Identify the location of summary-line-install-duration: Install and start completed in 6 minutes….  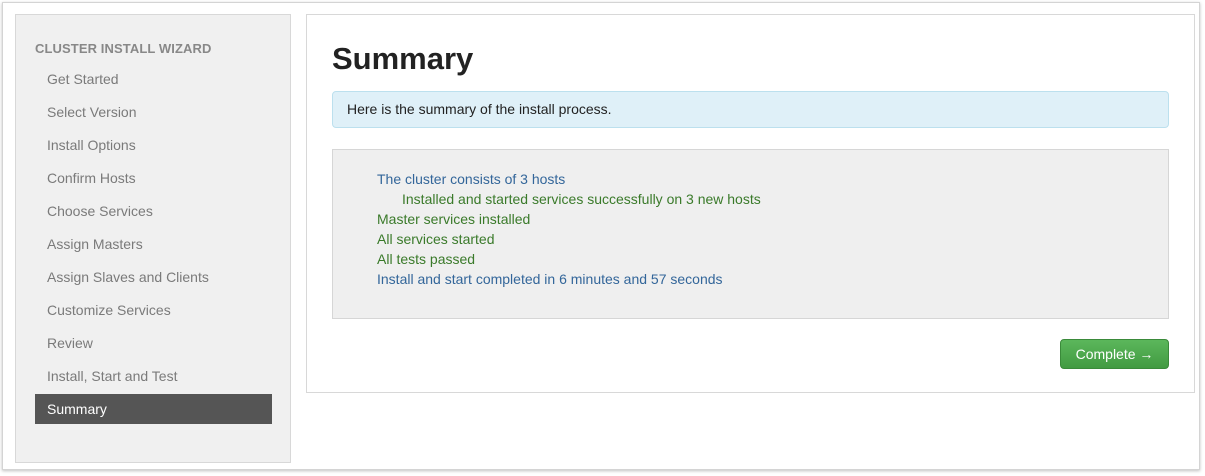
(550, 279).